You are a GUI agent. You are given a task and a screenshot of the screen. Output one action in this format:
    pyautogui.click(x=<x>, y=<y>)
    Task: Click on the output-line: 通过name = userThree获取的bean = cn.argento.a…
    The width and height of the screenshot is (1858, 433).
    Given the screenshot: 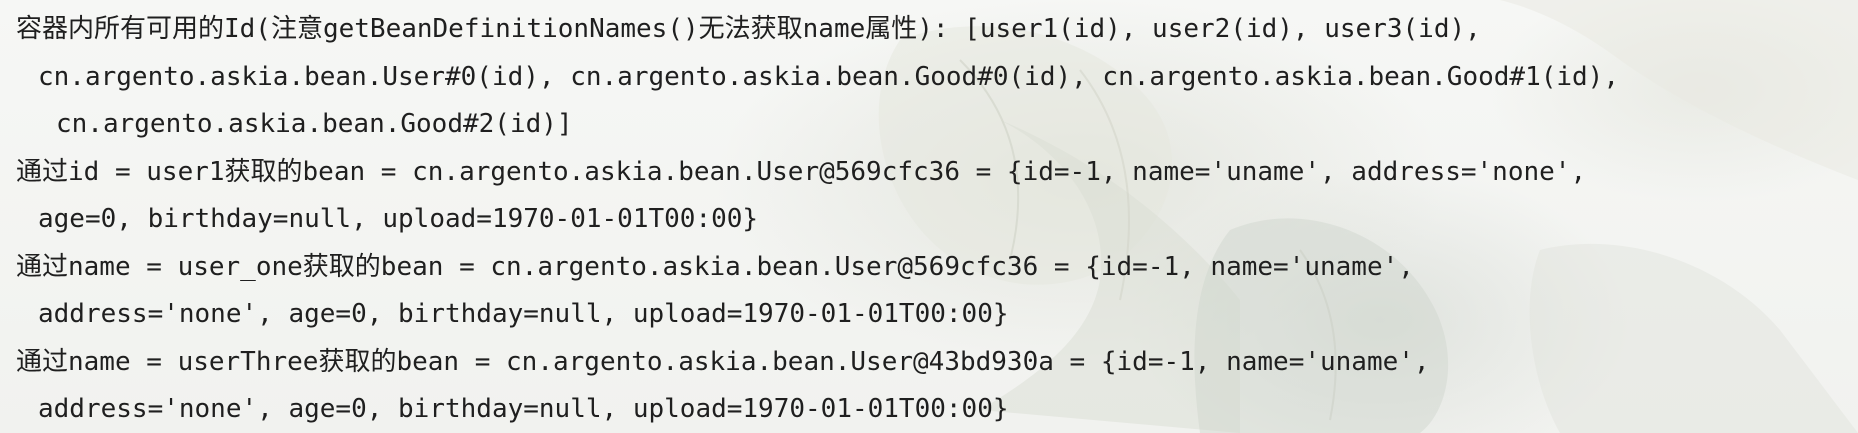 What is the action you would take?
    pyautogui.click(x=723, y=361)
    